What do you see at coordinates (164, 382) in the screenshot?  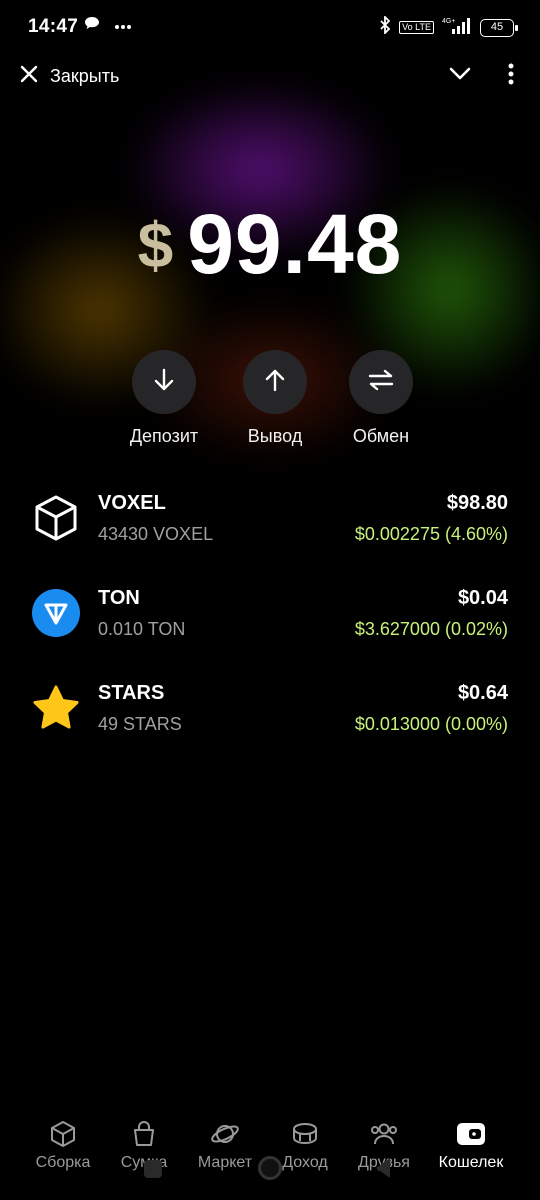 I see `arrow-down-icon` at bounding box center [164, 382].